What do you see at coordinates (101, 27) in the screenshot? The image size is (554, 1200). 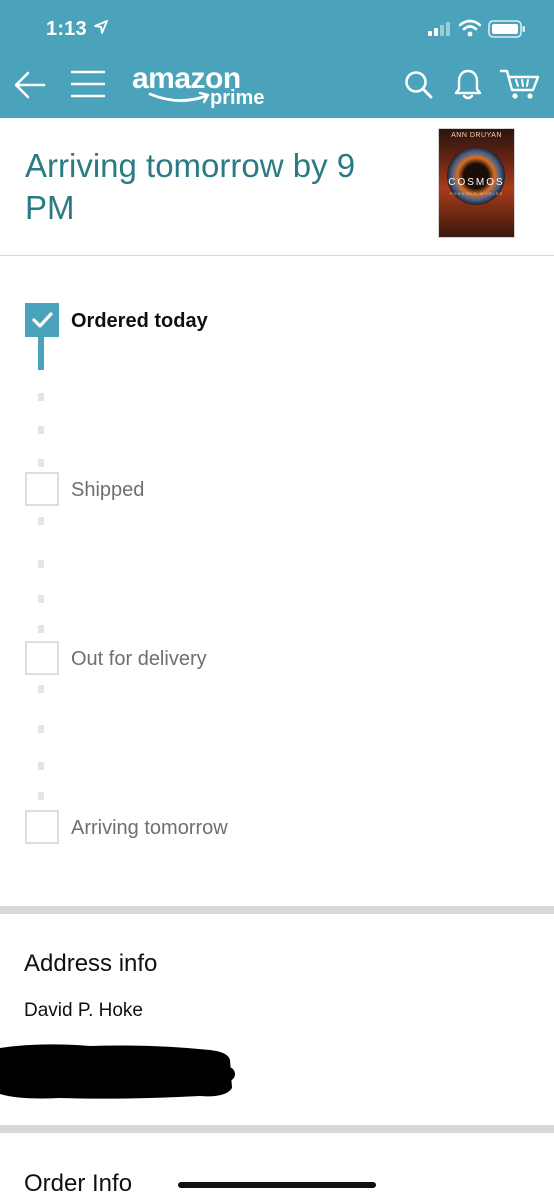 I see `location-arrow-icon` at bounding box center [101, 27].